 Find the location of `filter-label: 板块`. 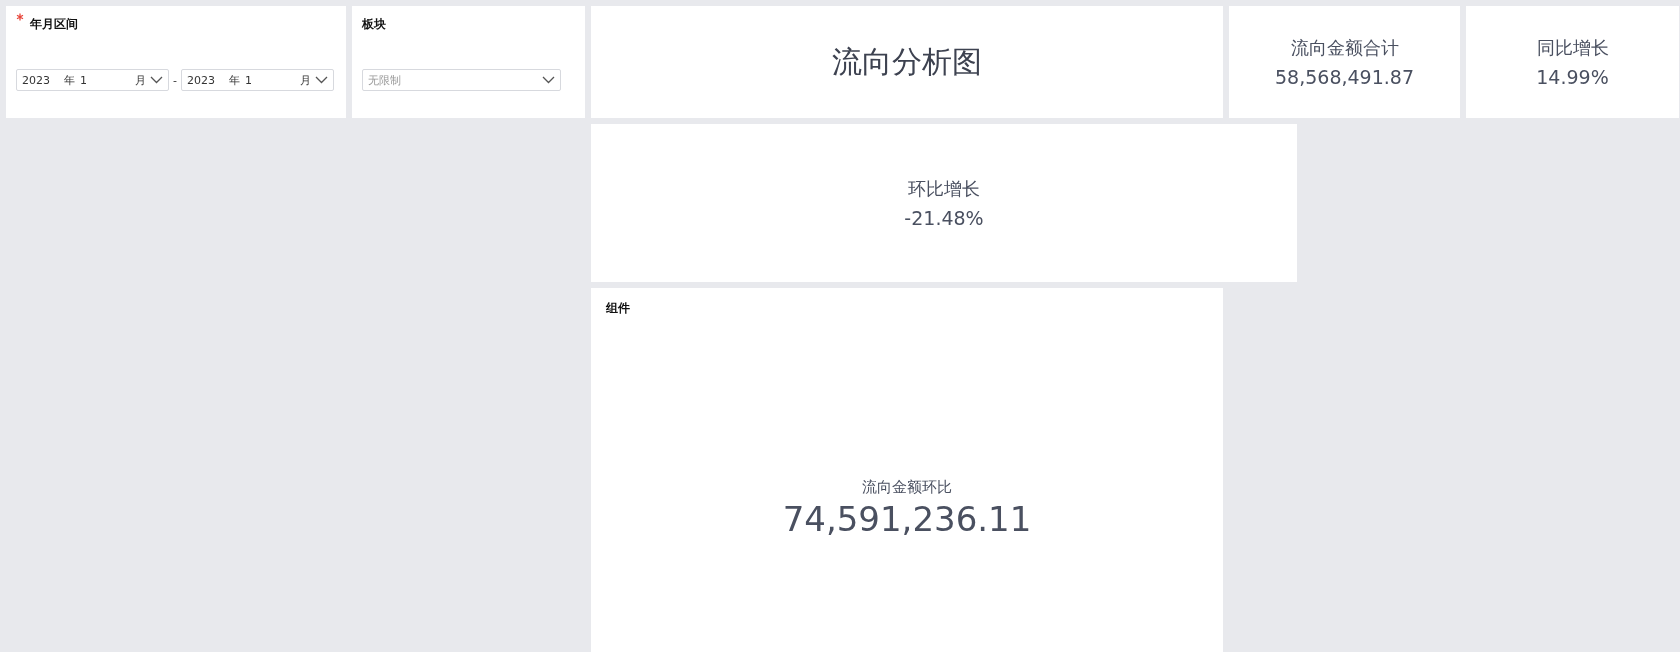

filter-label: 板块 is located at coordinates (374, 24).